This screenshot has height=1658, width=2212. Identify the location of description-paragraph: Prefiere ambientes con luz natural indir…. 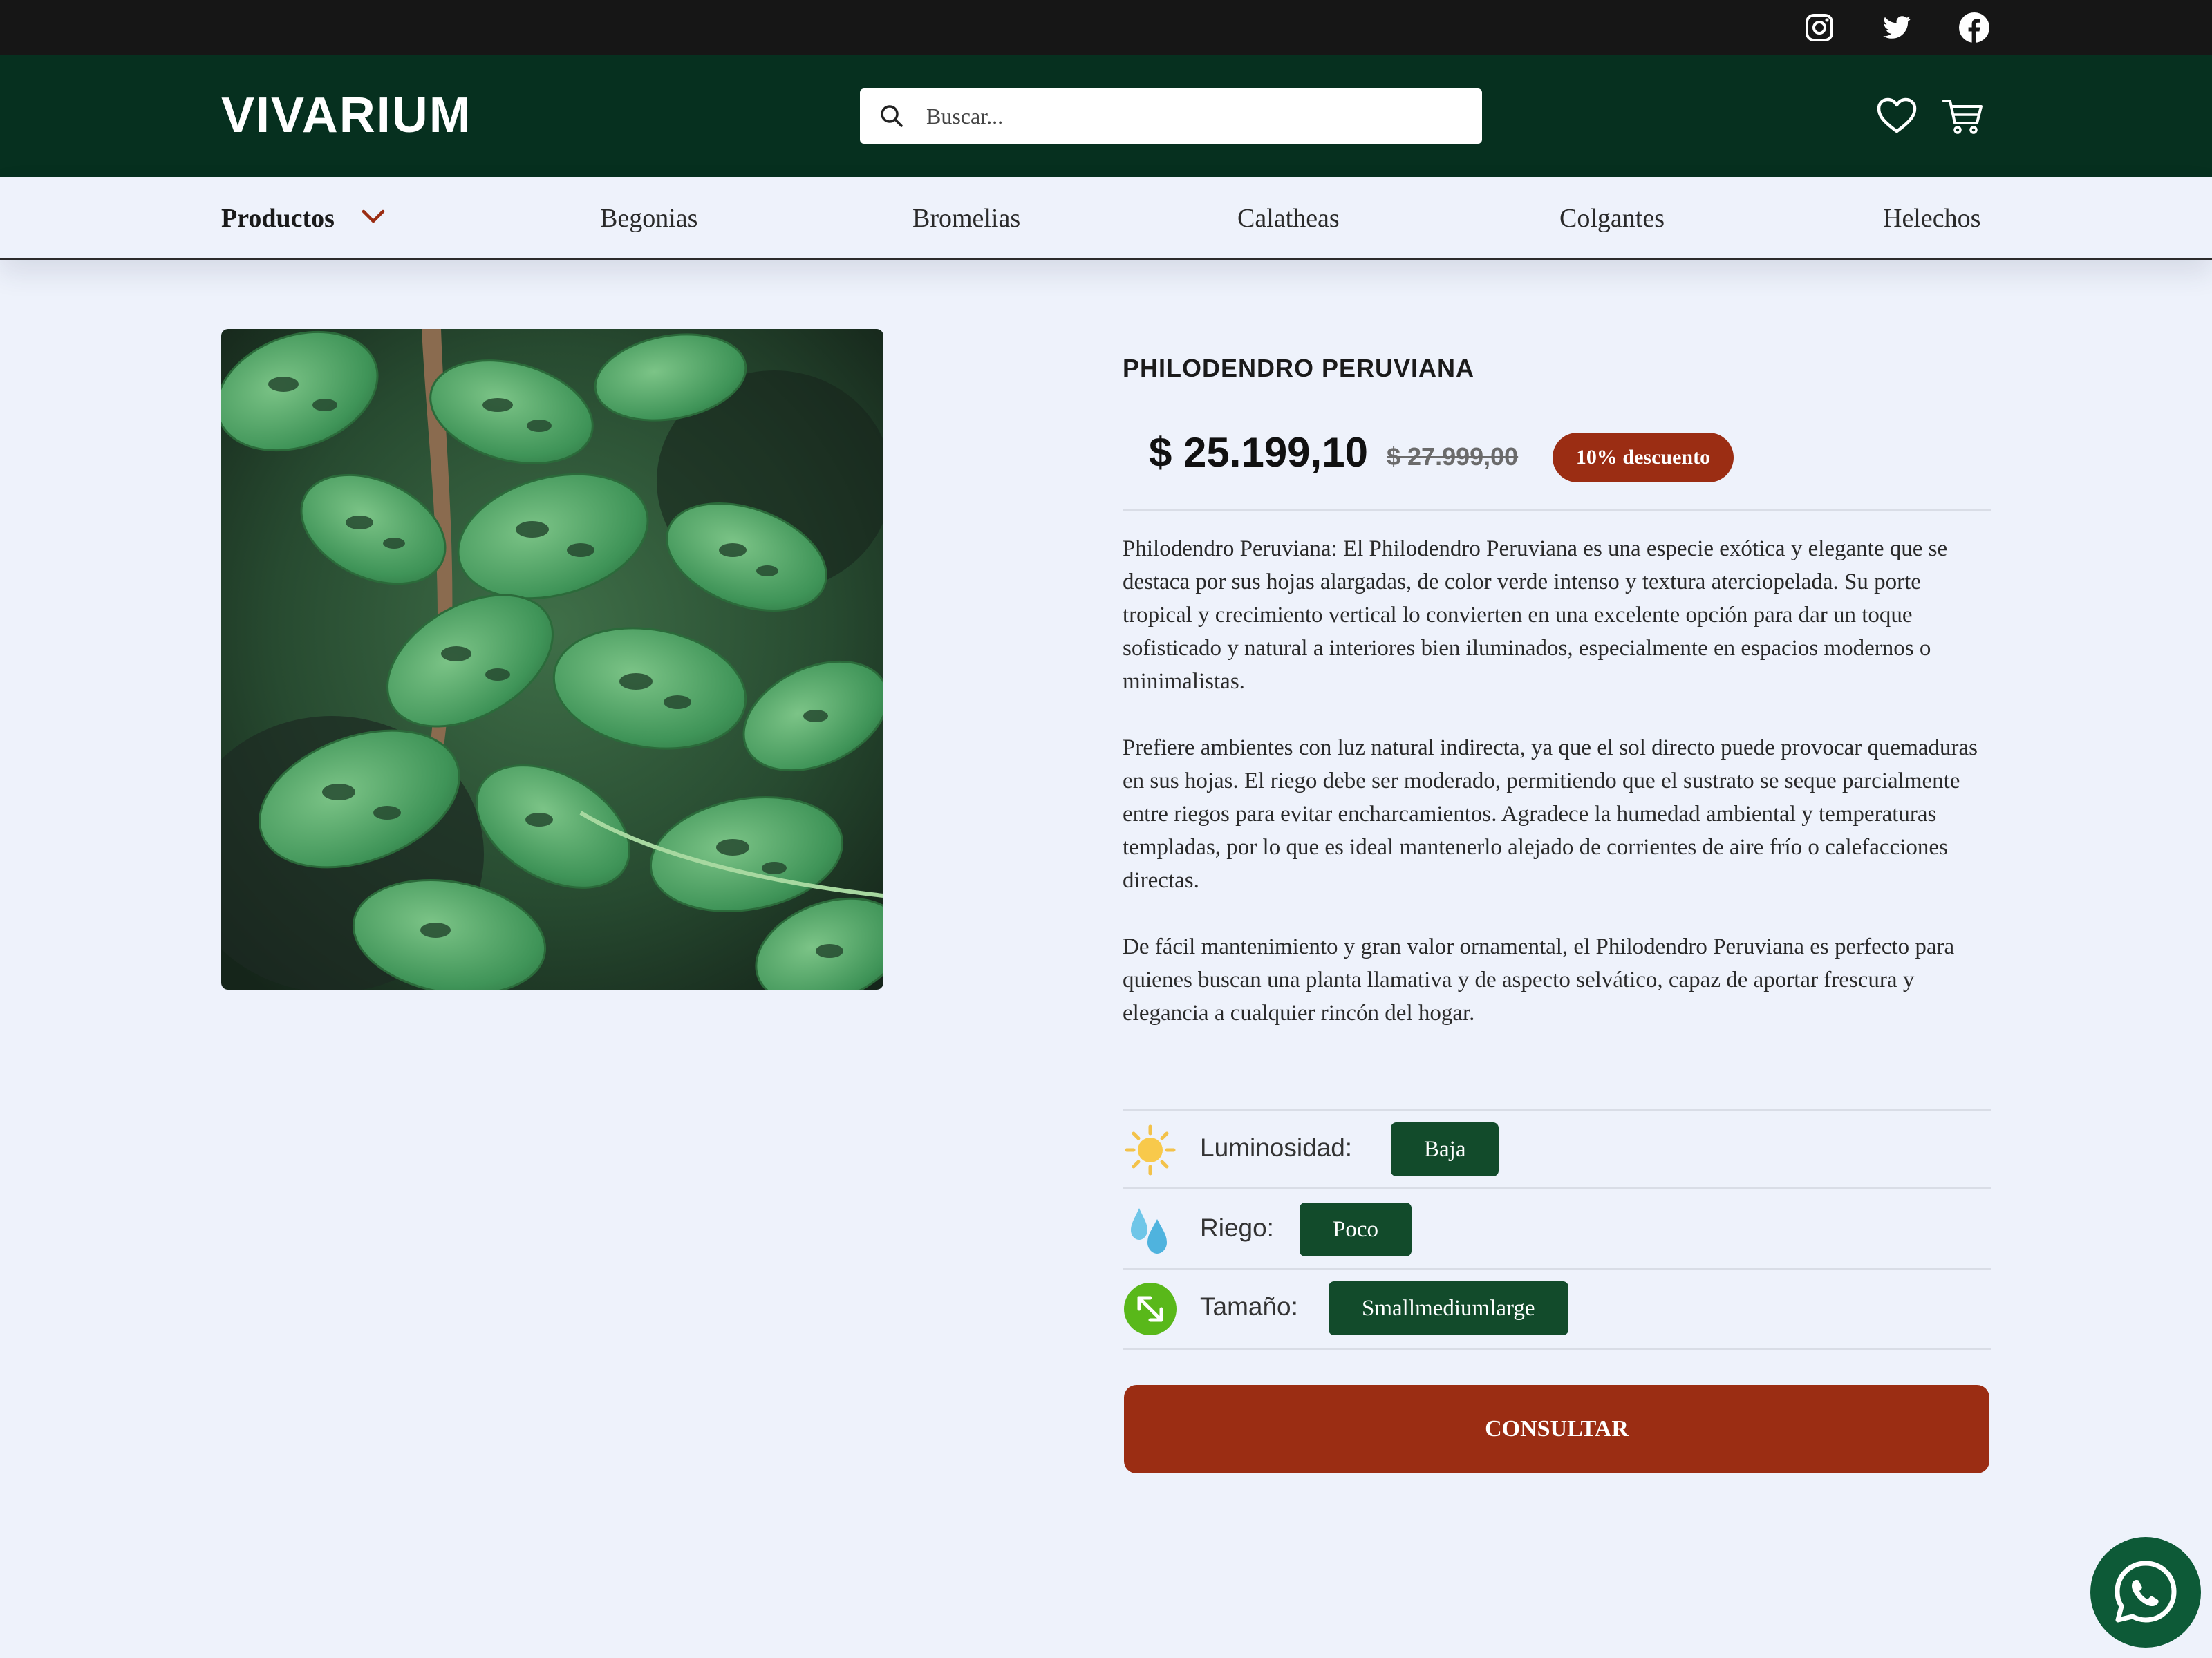
(1550, 814).